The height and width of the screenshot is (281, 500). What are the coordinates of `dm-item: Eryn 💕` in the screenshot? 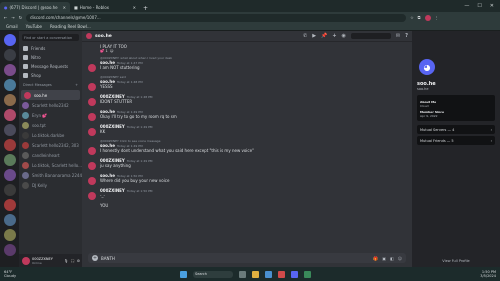 It's located at (50, 115).